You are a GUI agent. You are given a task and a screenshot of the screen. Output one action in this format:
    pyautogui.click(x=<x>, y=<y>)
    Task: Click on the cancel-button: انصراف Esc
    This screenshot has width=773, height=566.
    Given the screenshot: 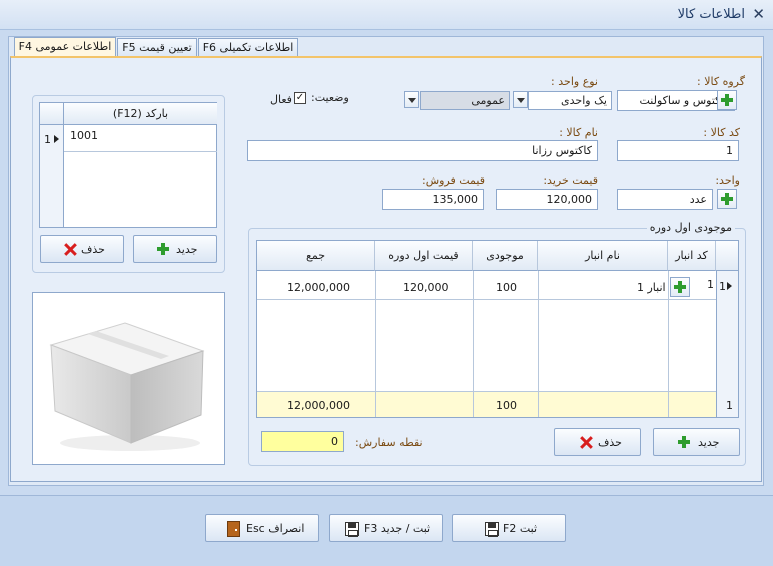 What is the action you would take?
    pyautogui.click(x=262, y=528)
    